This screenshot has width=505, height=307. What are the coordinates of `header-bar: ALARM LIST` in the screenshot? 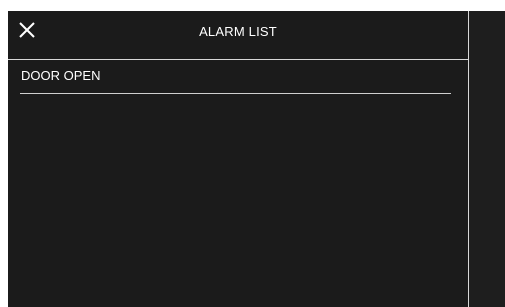 It's located at (238, 35).